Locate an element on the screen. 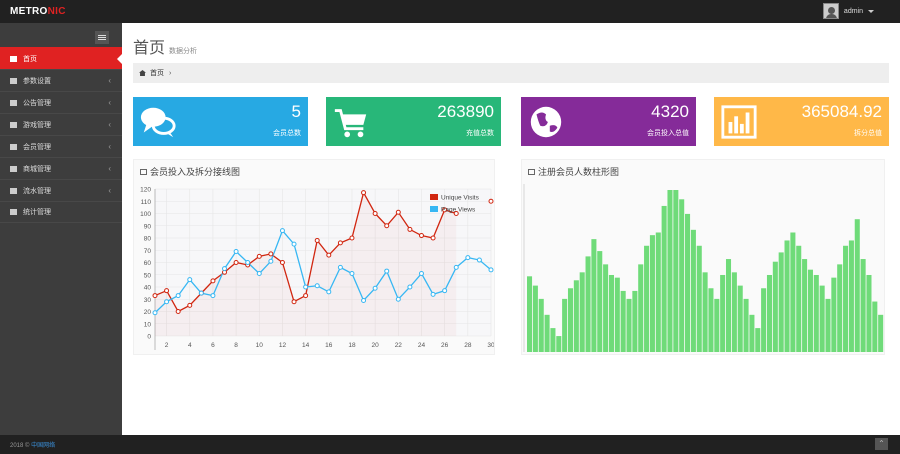 The image size is (900, 454). sidebar-item-label: 游戏管理 is located at coordinates (37, 125).